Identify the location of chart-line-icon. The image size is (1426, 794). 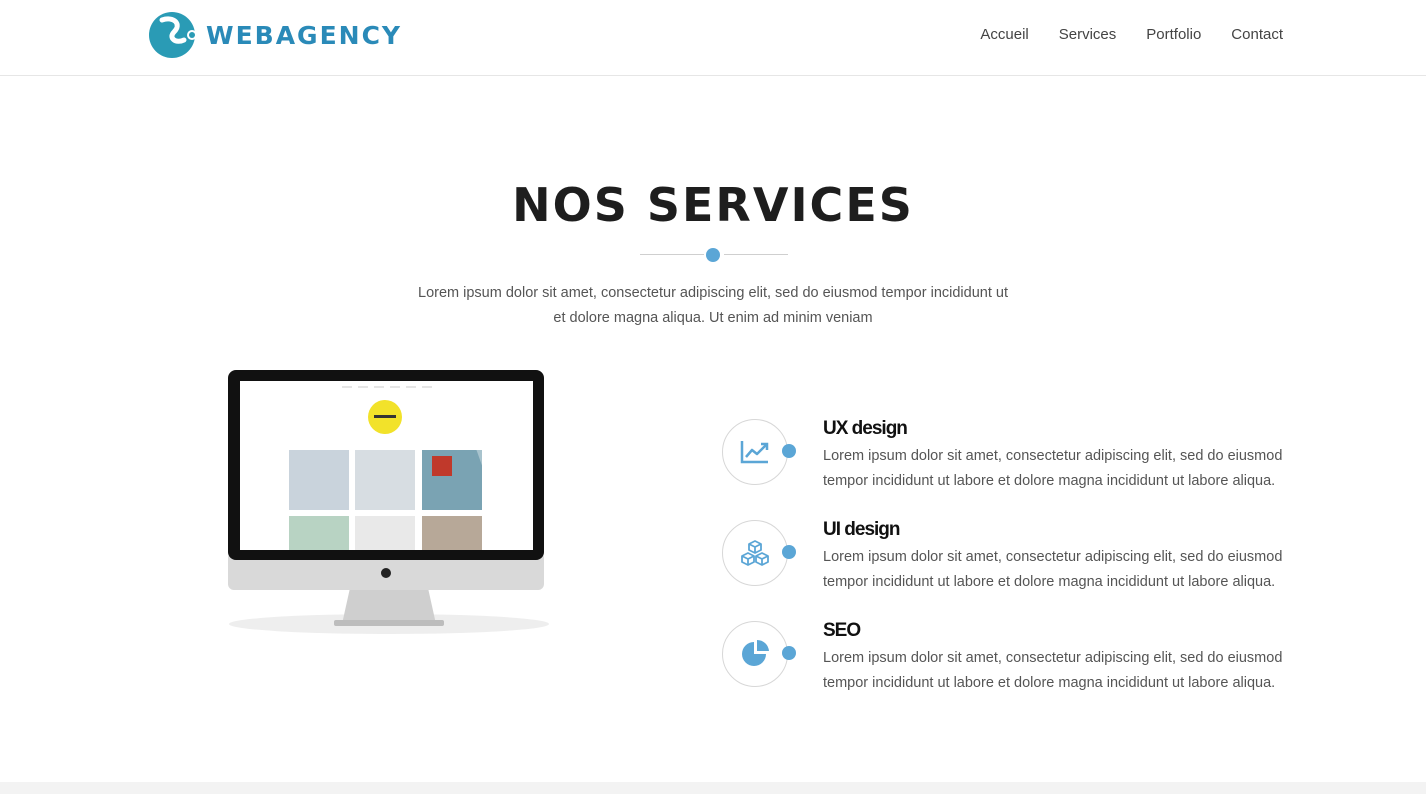
(754, 452).